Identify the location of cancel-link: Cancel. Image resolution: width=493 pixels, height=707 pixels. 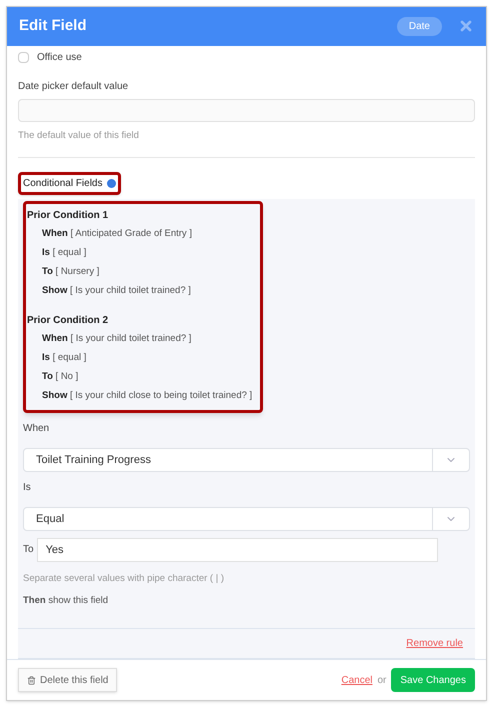
(356, 680).